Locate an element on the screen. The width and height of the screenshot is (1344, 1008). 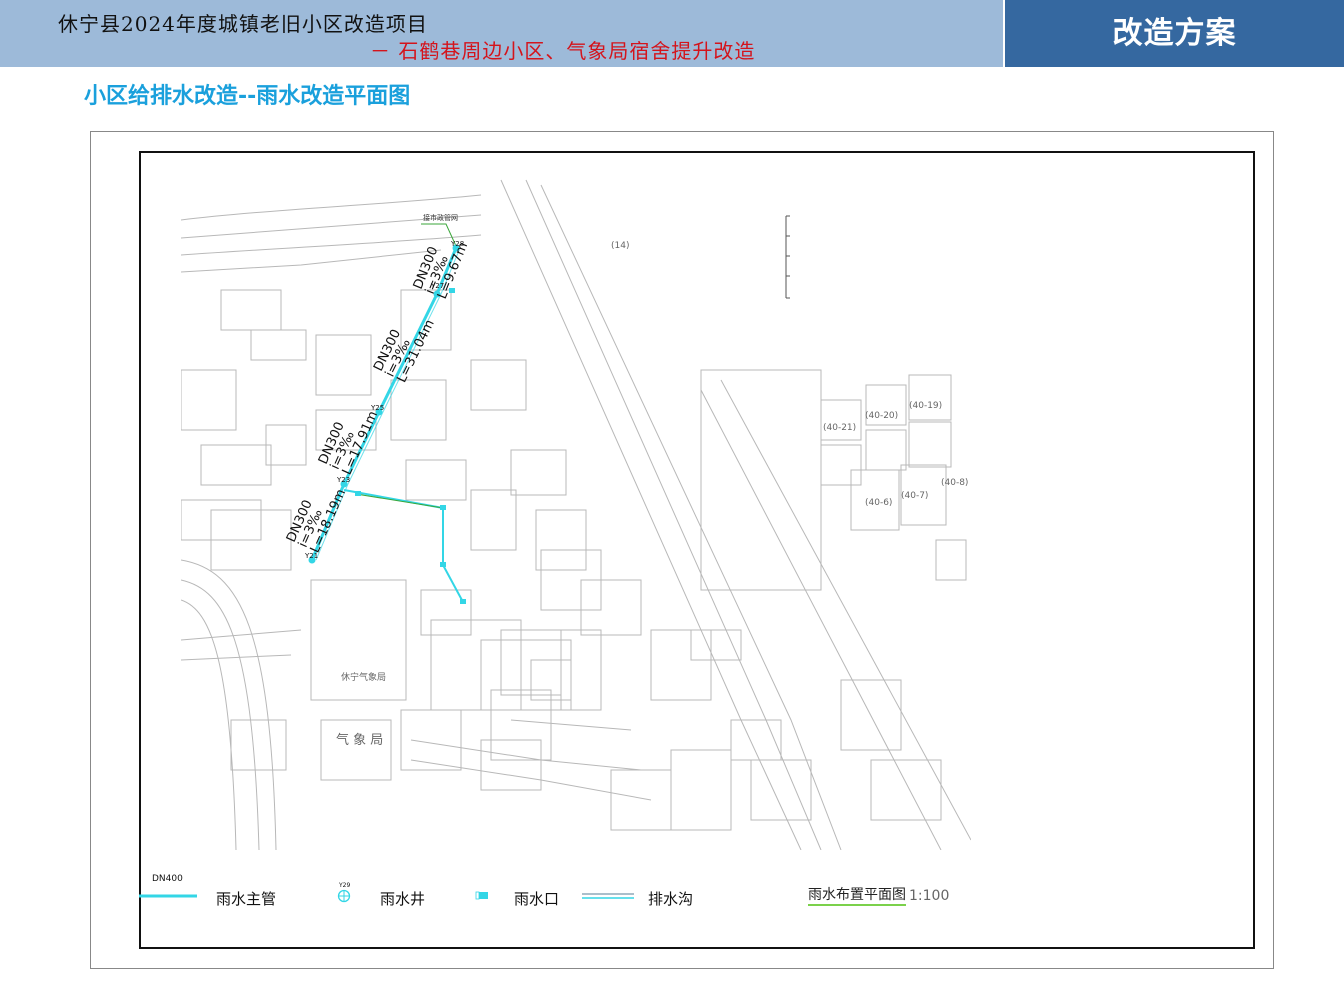
section-badge: 改造方案 is located at coordinates (1173, 33).